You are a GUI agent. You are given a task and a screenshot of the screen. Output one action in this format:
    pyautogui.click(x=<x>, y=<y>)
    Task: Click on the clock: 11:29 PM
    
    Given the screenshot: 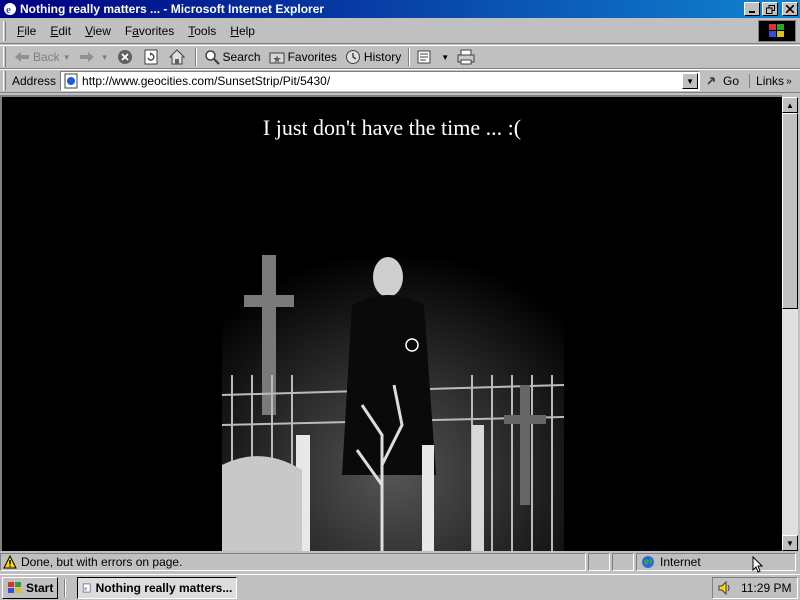 What is the action you would take?
    pyautogui.click(x=766, y=588)
    